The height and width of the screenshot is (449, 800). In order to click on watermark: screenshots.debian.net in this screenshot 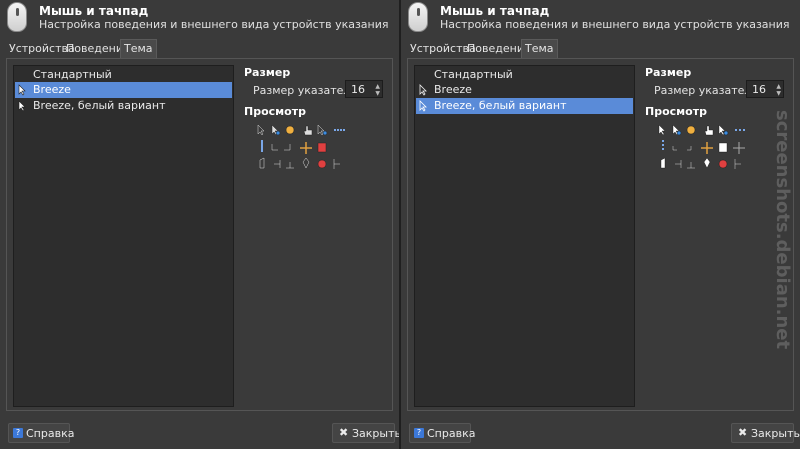, I will do `click(782, 230)`.